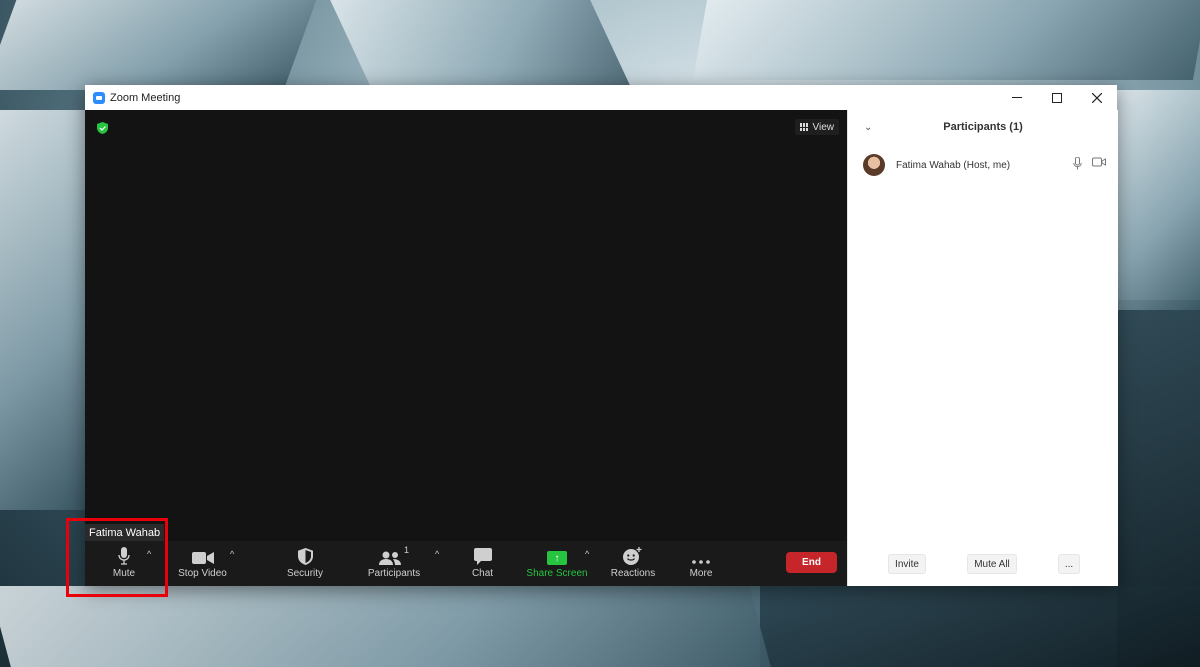  What do you see at coordinates (482, 573) in the screenshot?
I see `chat-label: Chat` at bounding box center [482, 573].